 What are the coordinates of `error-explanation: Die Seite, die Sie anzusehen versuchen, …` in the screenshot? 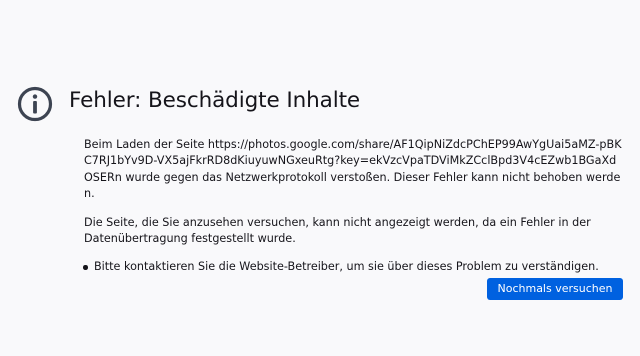 It's located at (337, 230).